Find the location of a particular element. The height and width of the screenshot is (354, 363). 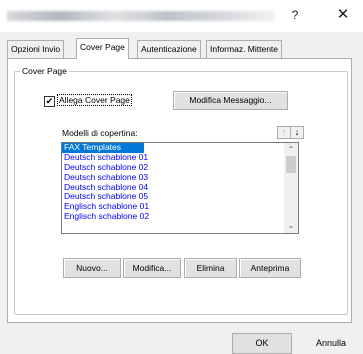

close-button: ✕ is located at coordinates (343, 15).